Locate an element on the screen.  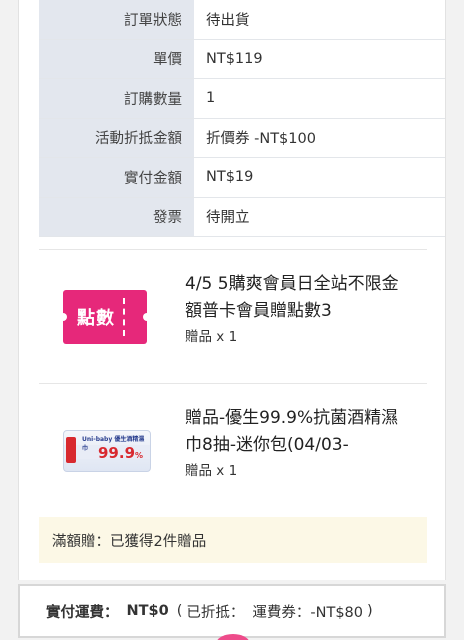
order-row-invoice: 發票 待開立 is located at coordinates (242, 217).